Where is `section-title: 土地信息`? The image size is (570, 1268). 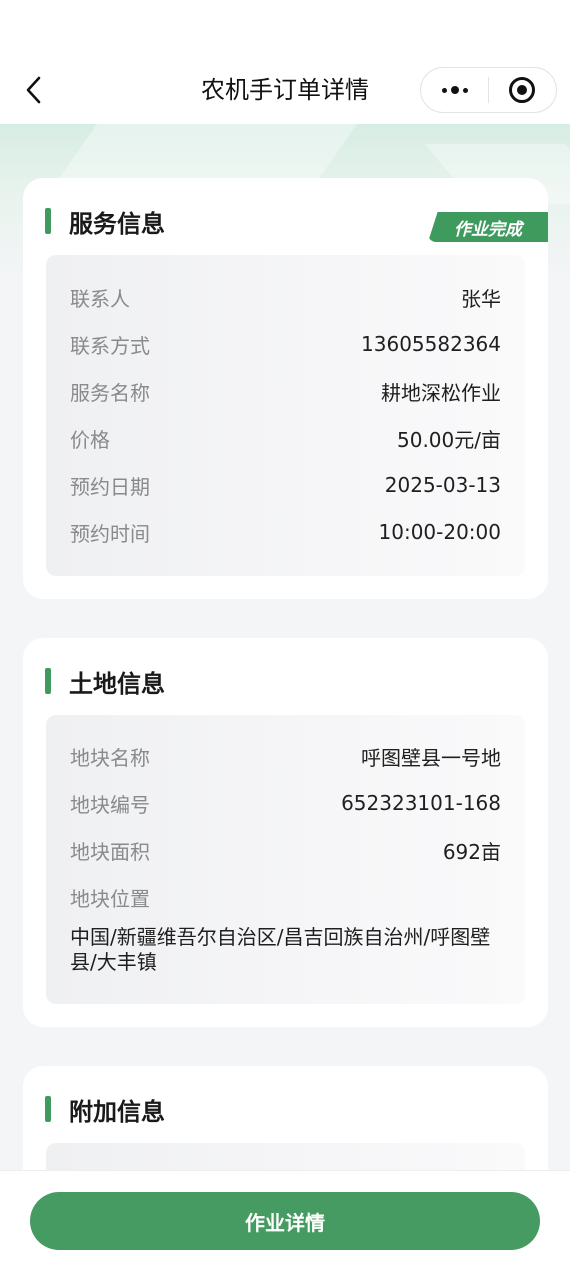 section-title: 土地信息 is located at coordinates (117, 683).